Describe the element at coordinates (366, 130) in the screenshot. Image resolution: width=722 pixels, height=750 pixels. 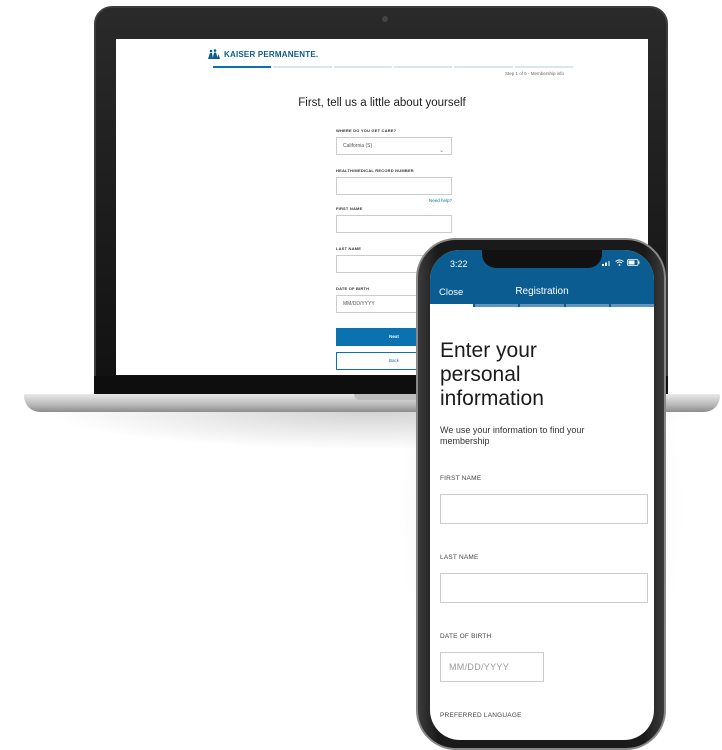
I see `care-region-label: WHERE DO YOU GET CARE?` at that location.